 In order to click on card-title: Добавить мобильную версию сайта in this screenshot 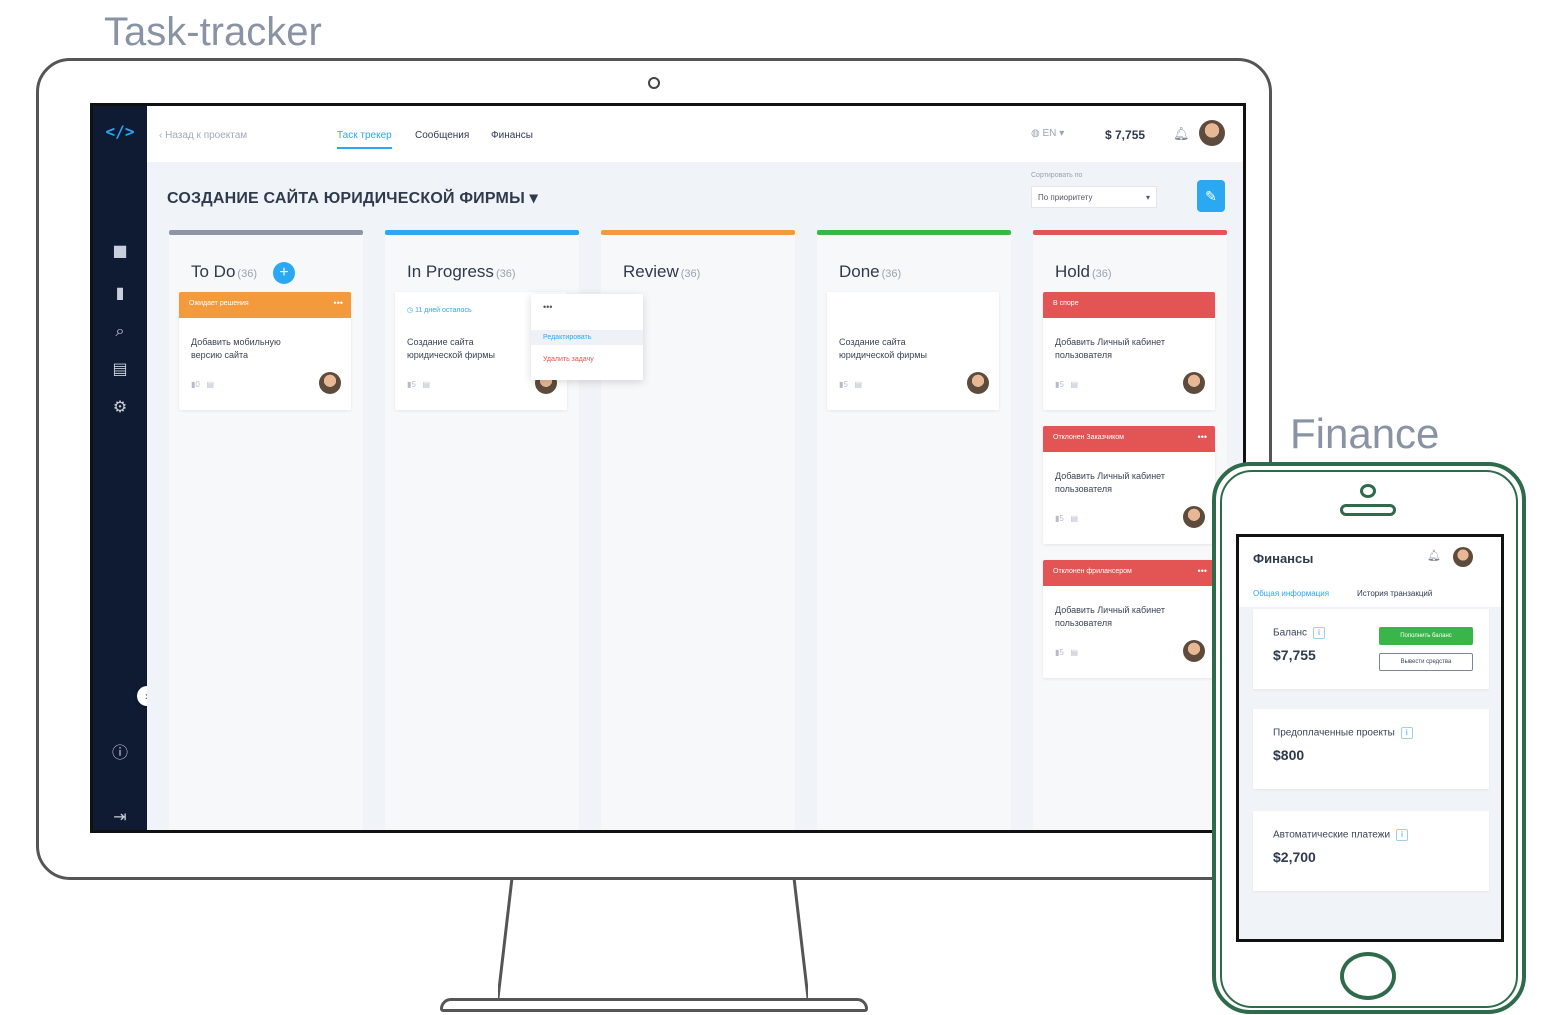, I will do `click(236, 348)`.